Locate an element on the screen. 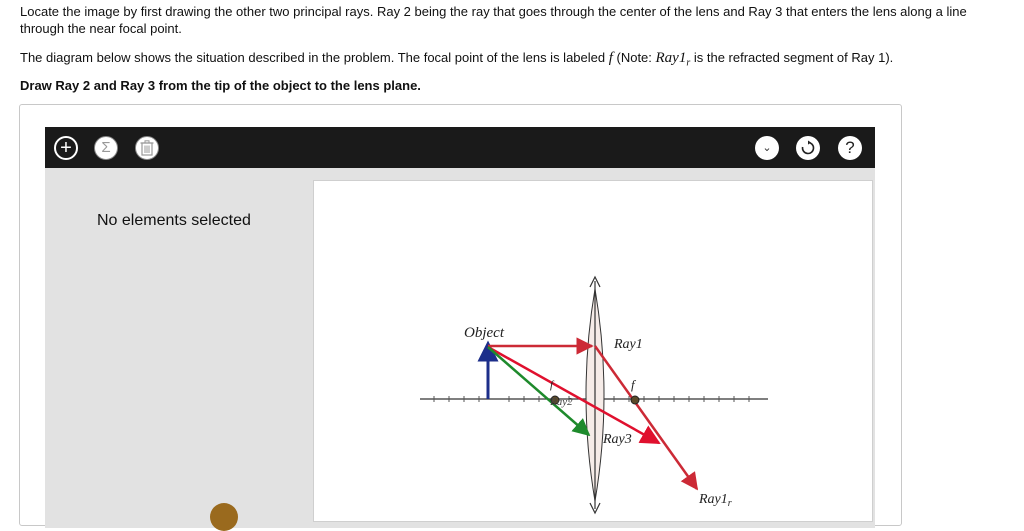  ray1r-label: Ray1r is located at coordinates (715, 500).